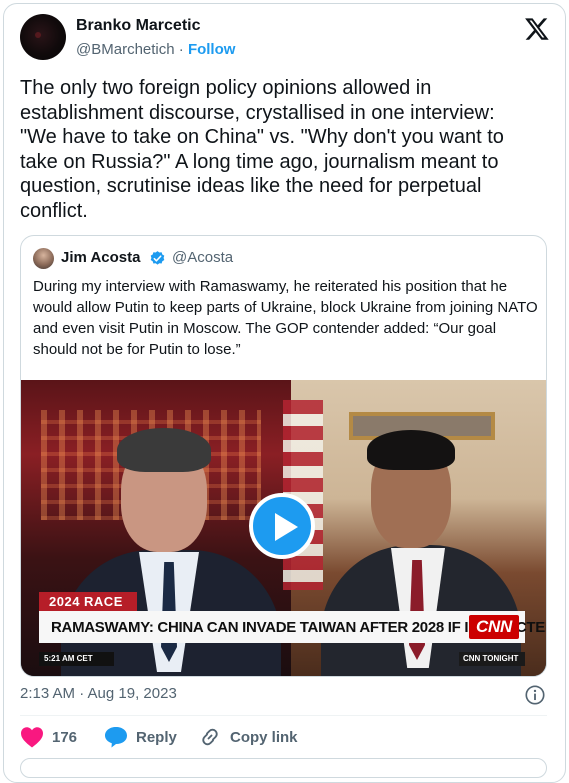 Image resolution: width=569 pixels, height=783 pixels. I want to click on author-handle-line: @BMarchetich · Follow, so click(155, 49).